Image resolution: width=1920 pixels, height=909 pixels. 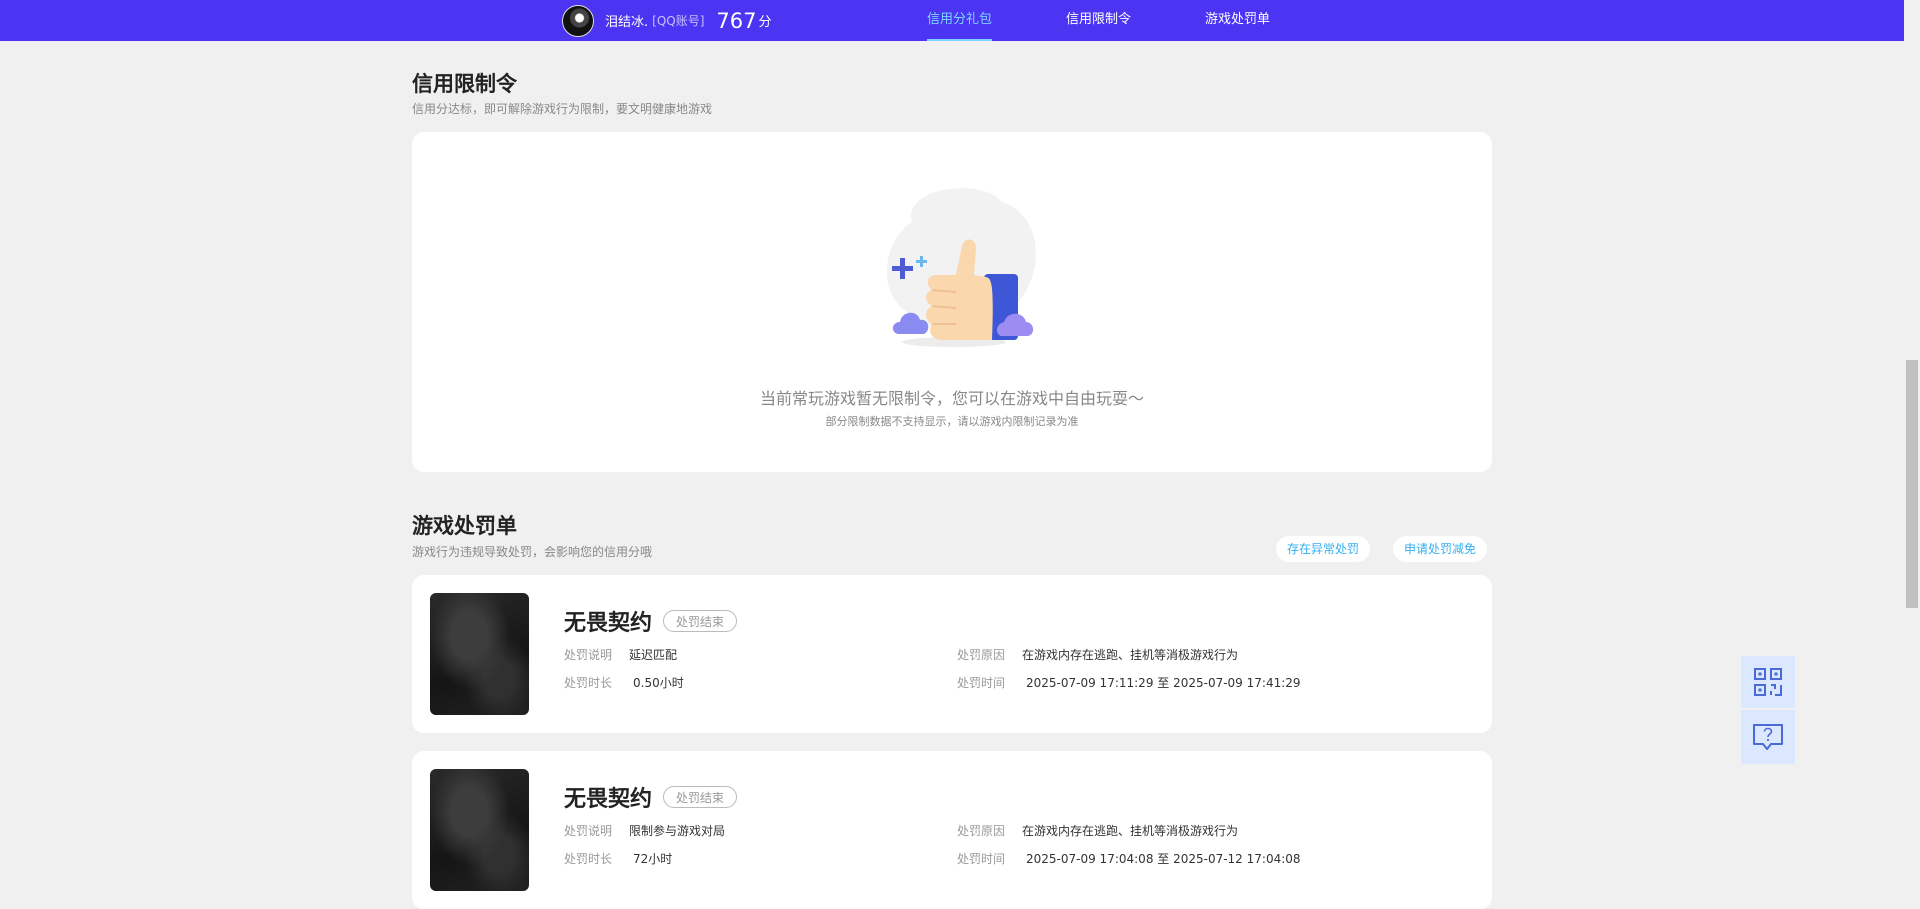 What do you see at coordinates (627, 22) in the screenshot?
I see `username: 泪结冰.` at bounding box center [627, 22].